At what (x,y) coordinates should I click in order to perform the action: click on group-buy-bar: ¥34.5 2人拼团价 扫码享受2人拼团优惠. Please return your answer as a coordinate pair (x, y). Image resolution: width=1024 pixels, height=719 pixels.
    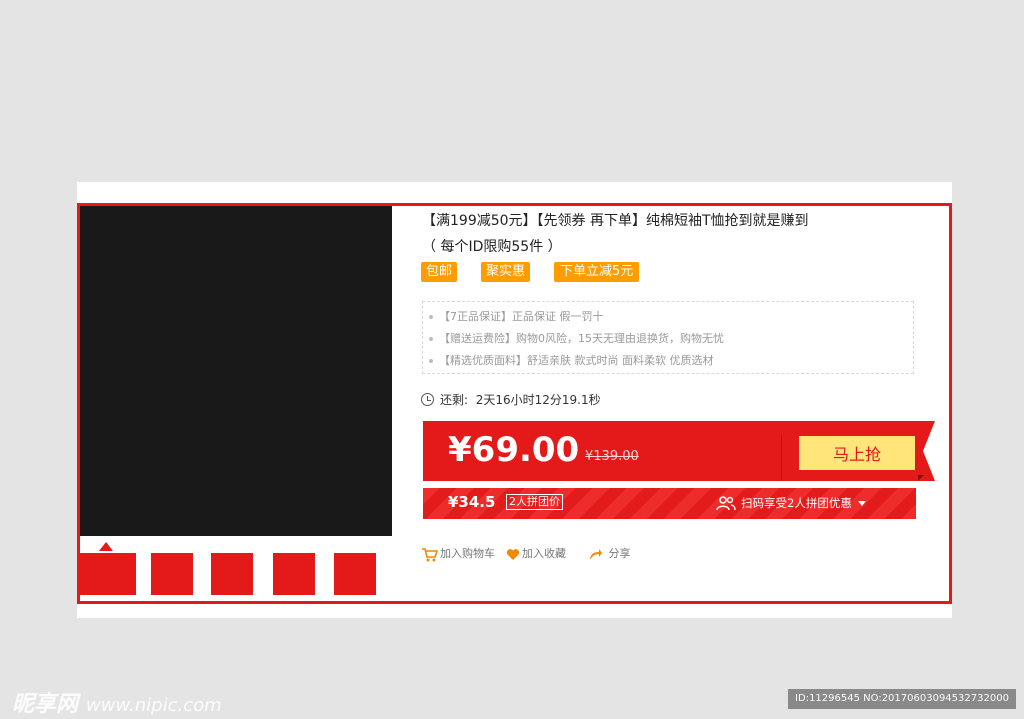
    Looking at the image, I should click on (669, 503).